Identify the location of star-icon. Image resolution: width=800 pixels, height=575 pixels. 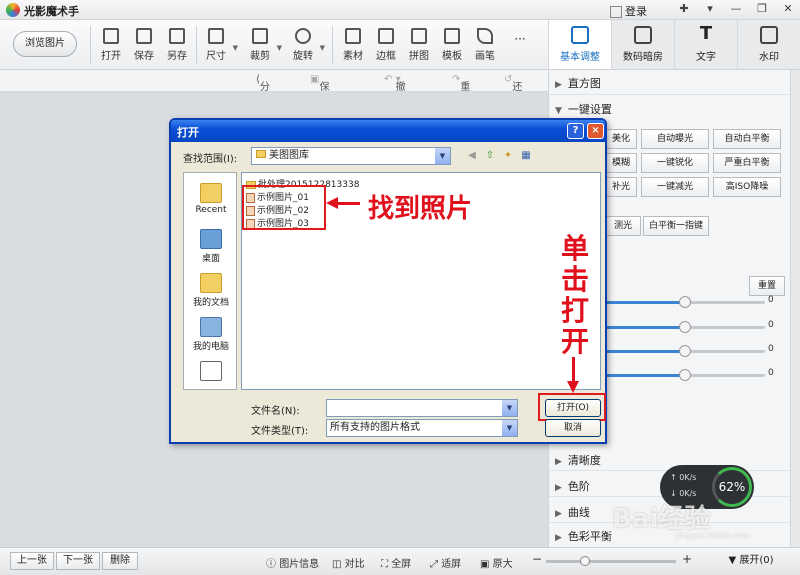
(353, 36).